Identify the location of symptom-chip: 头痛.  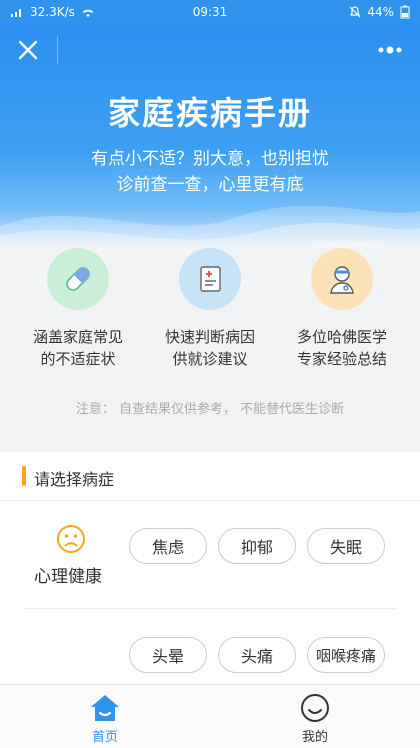
(257, 655).